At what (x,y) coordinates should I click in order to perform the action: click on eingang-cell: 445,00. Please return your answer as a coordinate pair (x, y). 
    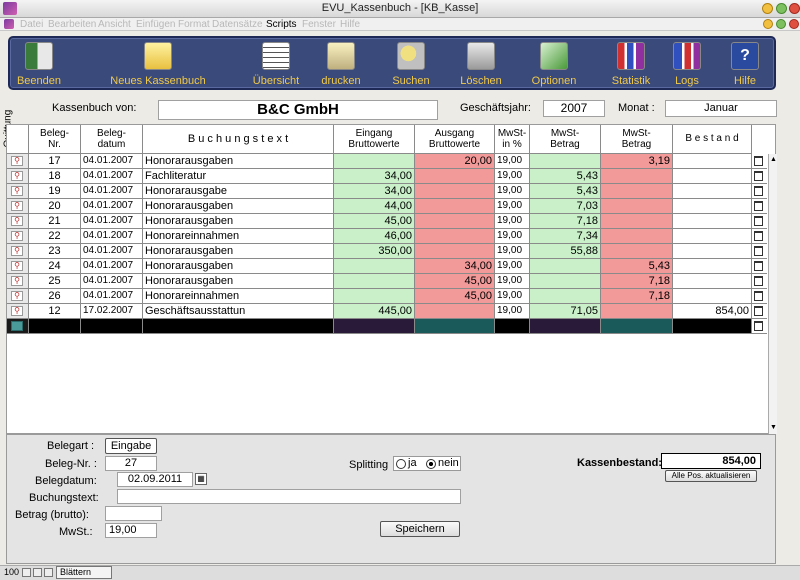
    Looking at the image, I should click on (374, 311).